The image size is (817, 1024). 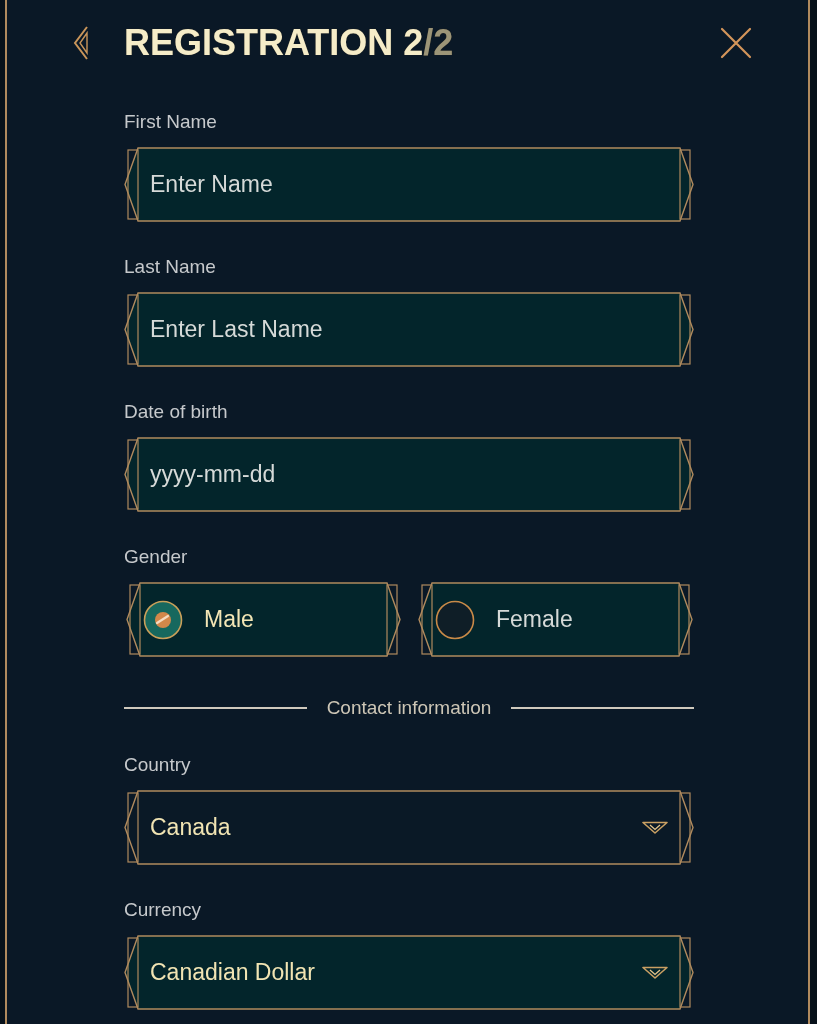 I want to click on field-label: Country, so click(x=157, y=765).